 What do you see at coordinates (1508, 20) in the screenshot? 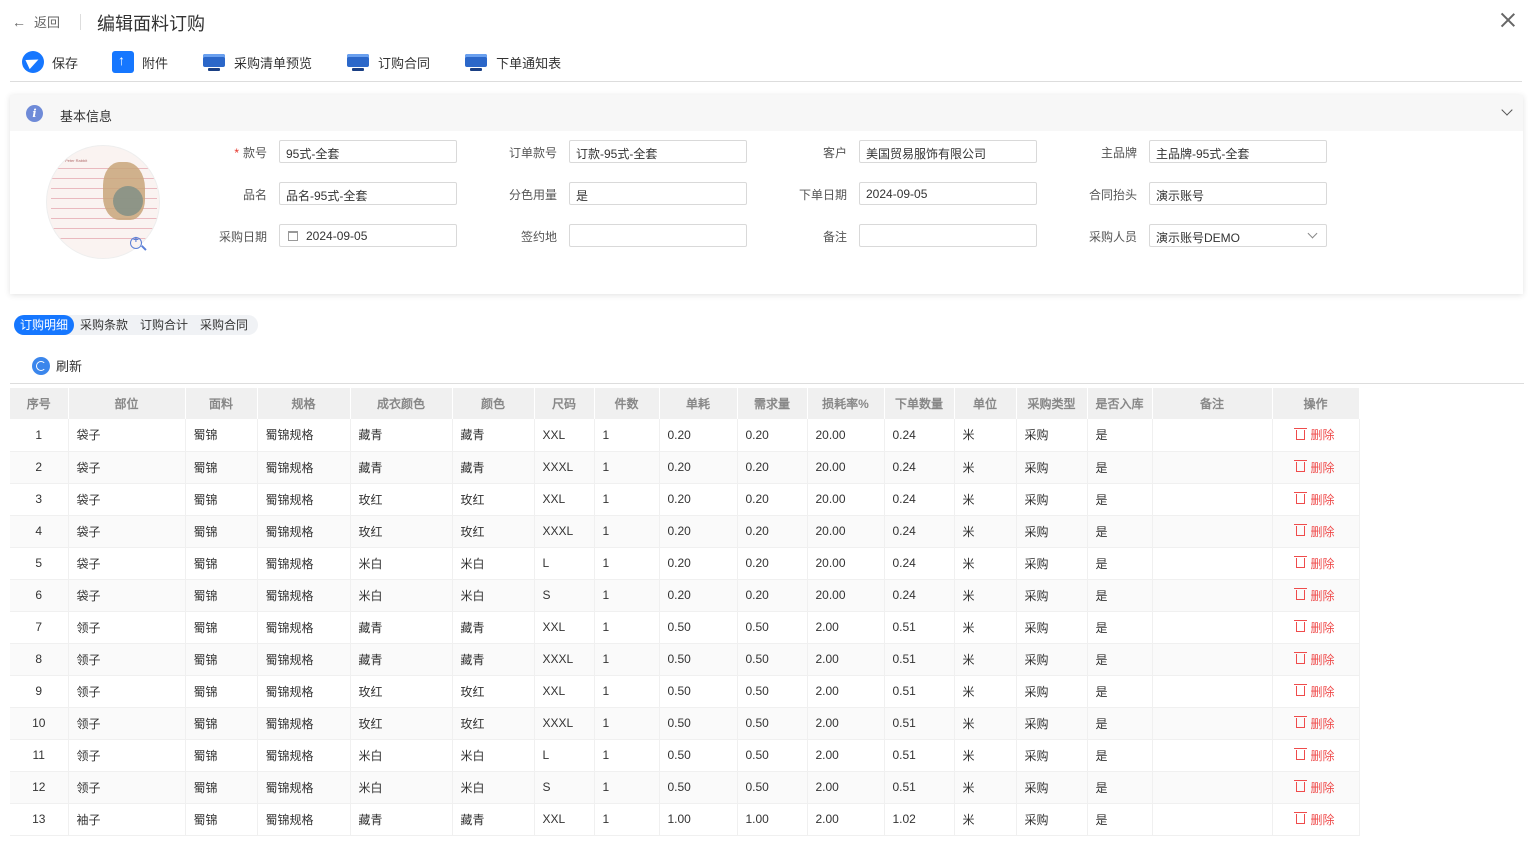
I see `close-icon` at bounding box center [1508, 20].